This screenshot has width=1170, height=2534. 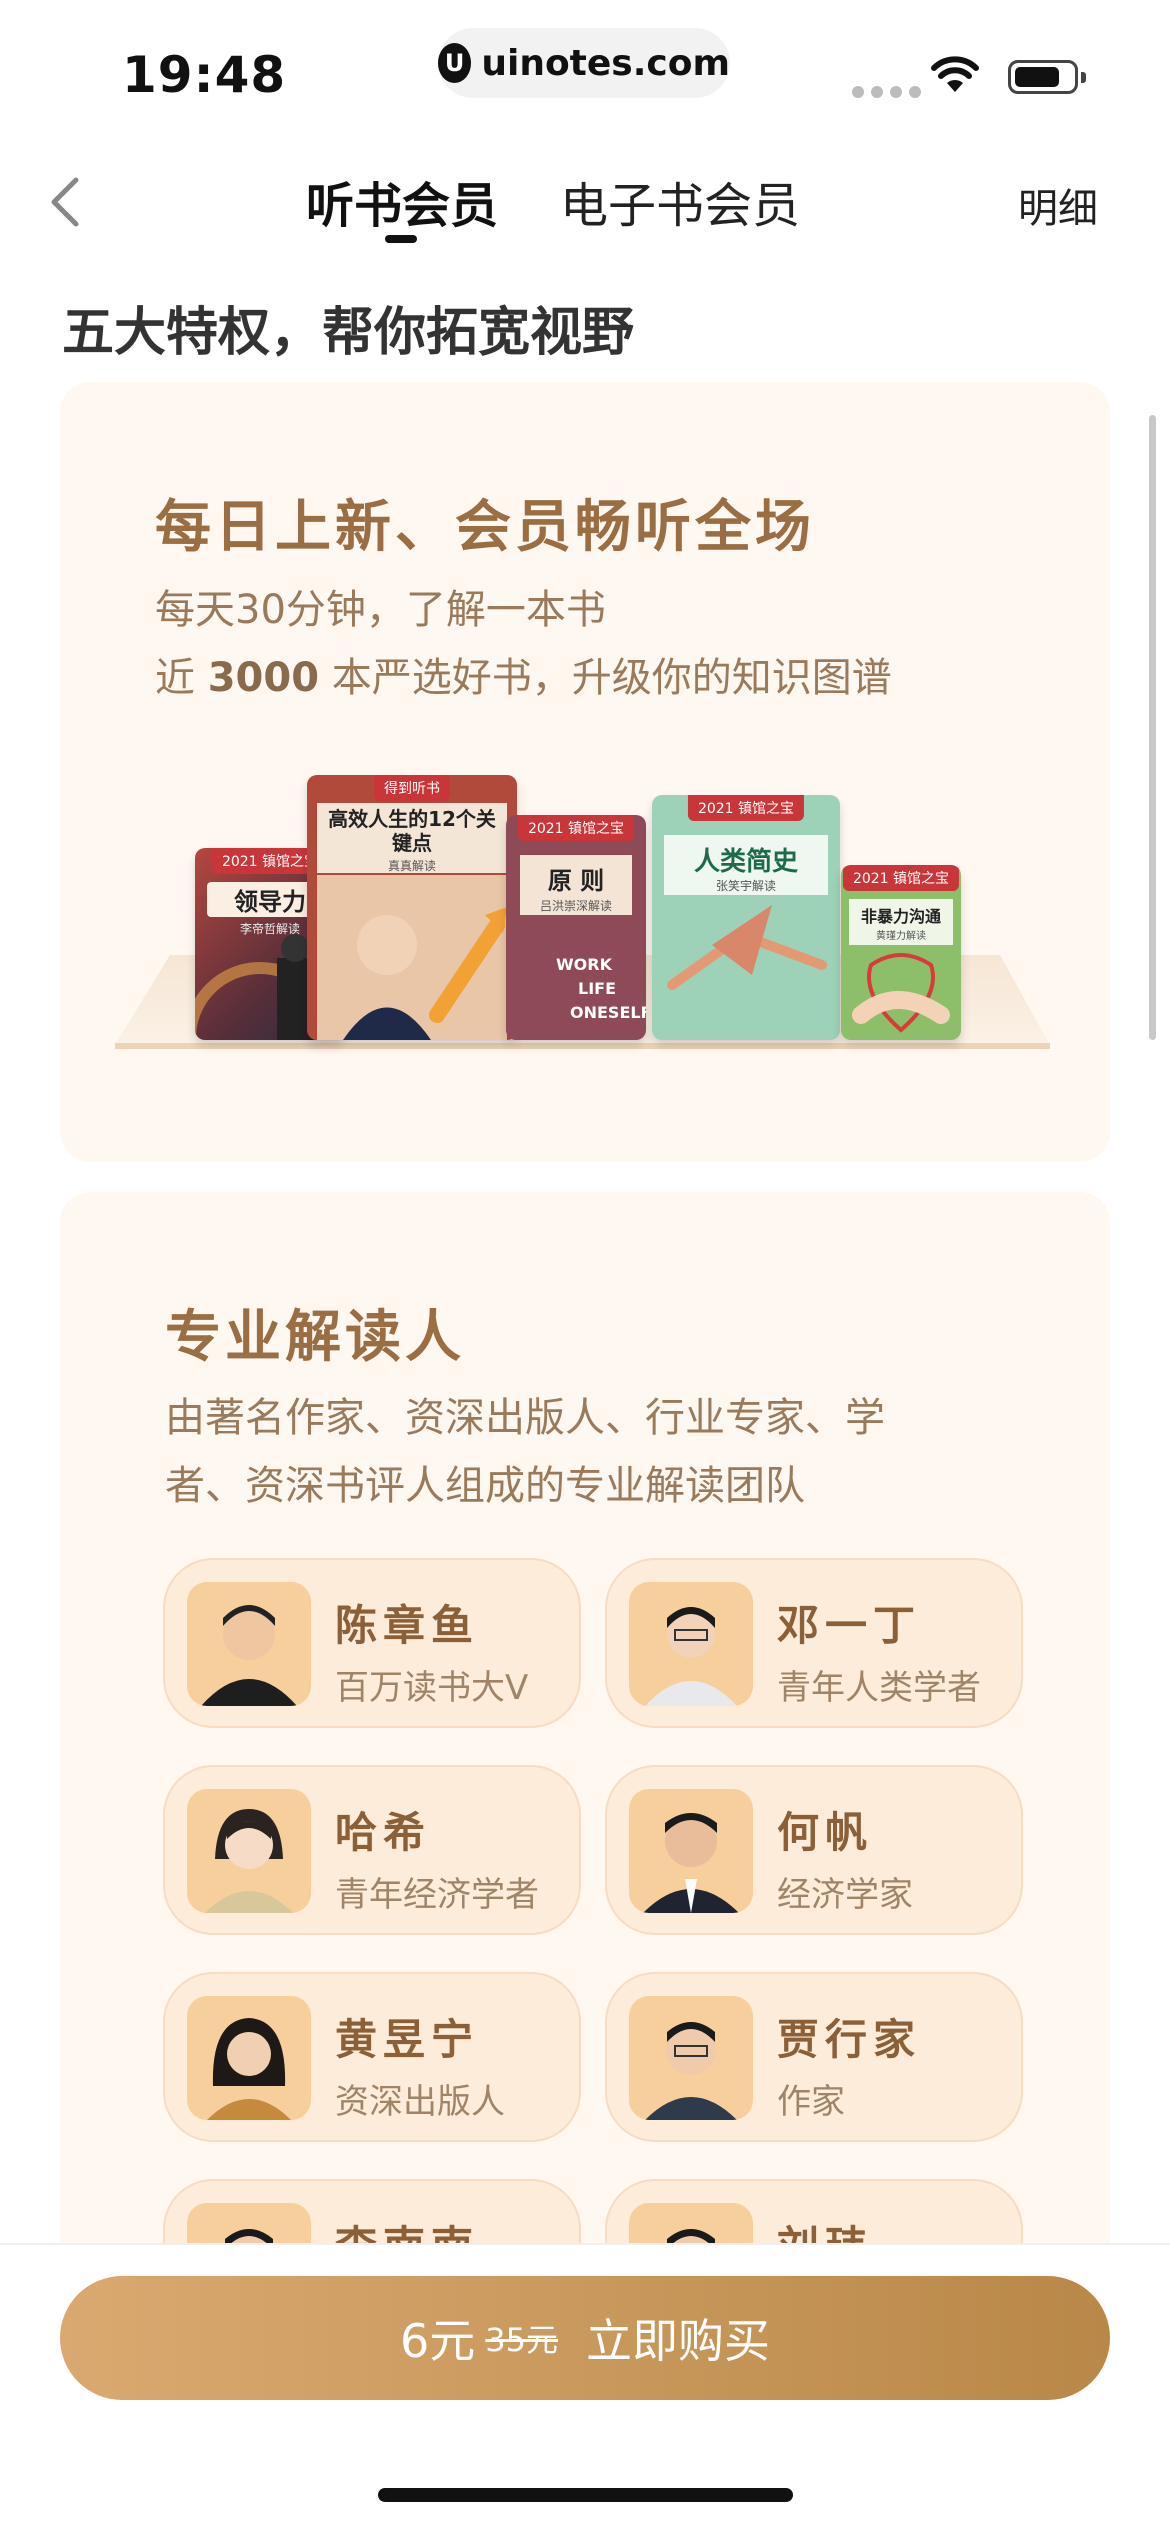 What do you see at coordinates (1152, 727) in the screenshot?
I see `scrollbar` at bounding box center [1152, 727].